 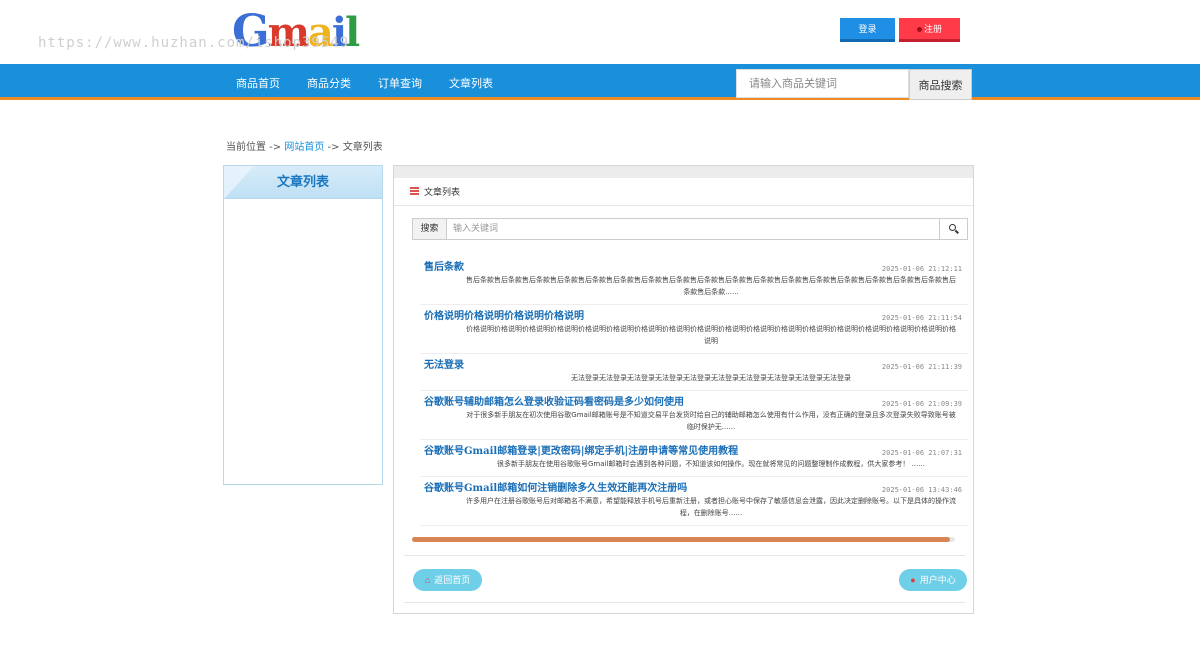 I want to click on article-search: 搜索 输入关键词, so click(x=690, y=229).